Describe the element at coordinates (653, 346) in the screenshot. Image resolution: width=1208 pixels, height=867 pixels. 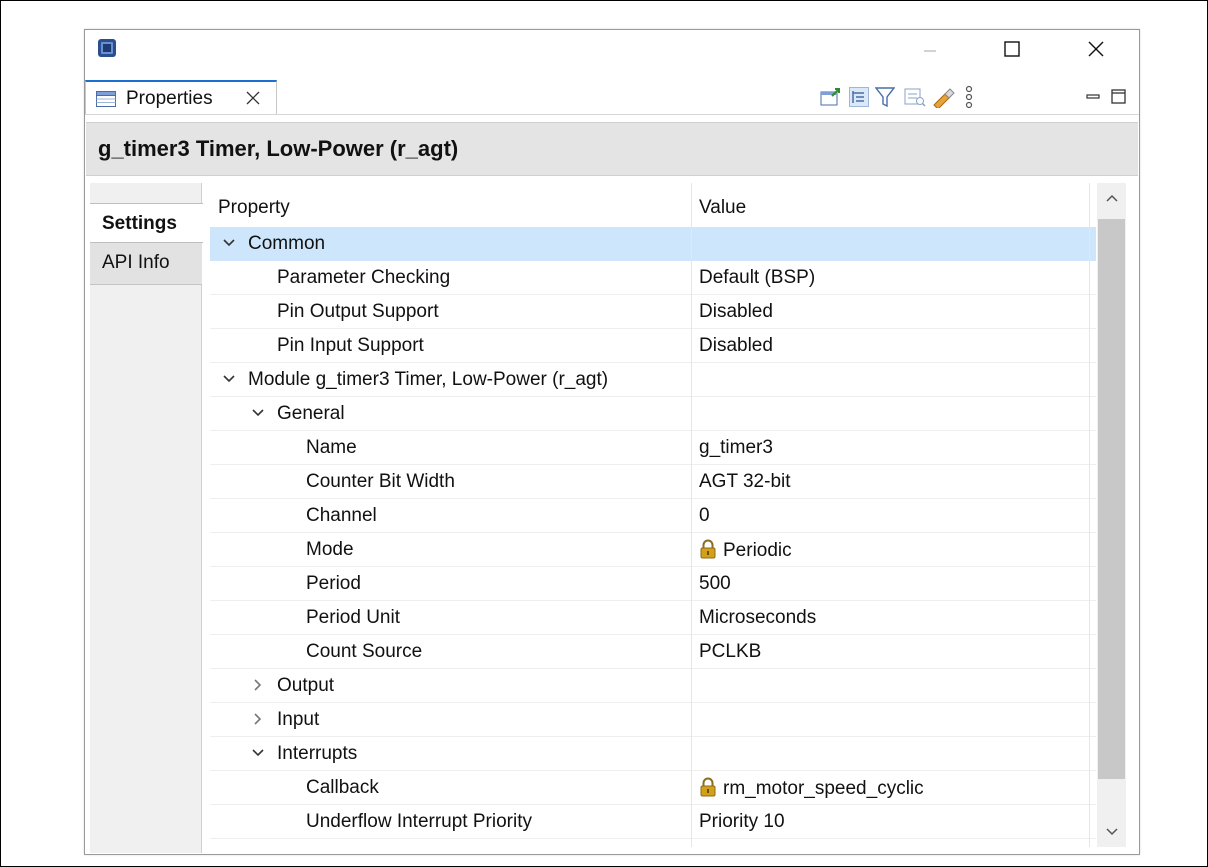
I see `table-row: Pin Input Support Disabled` at that location.